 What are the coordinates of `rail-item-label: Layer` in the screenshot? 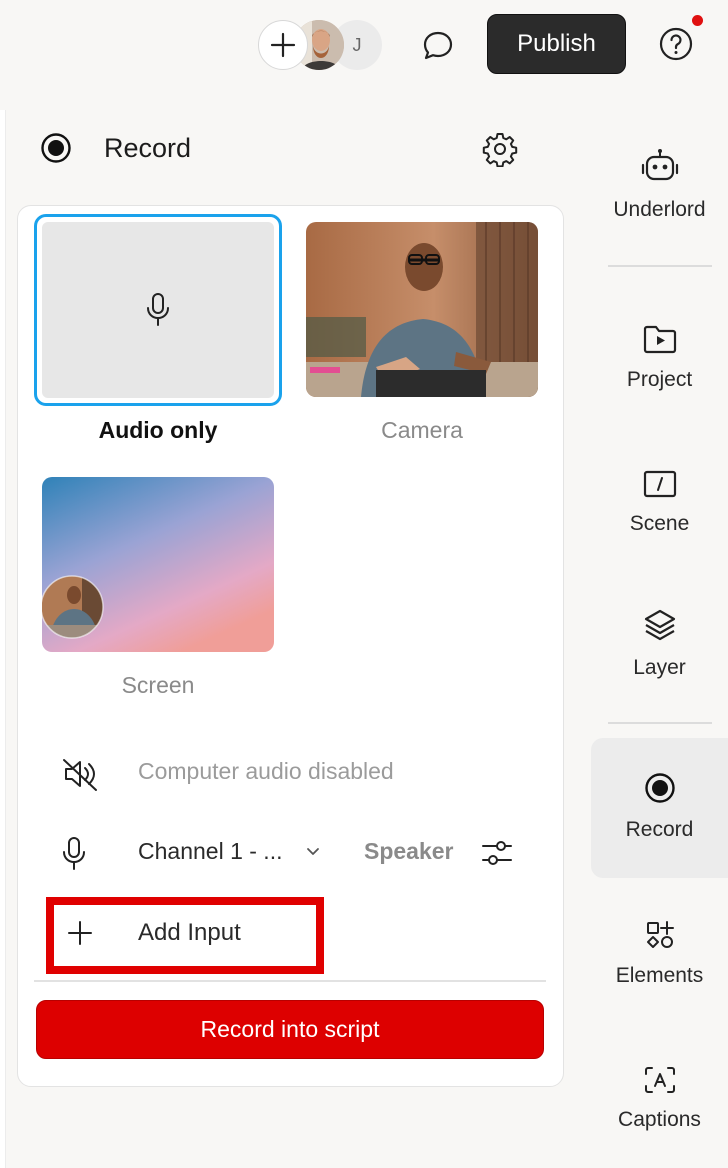 It's located at (659, 667).